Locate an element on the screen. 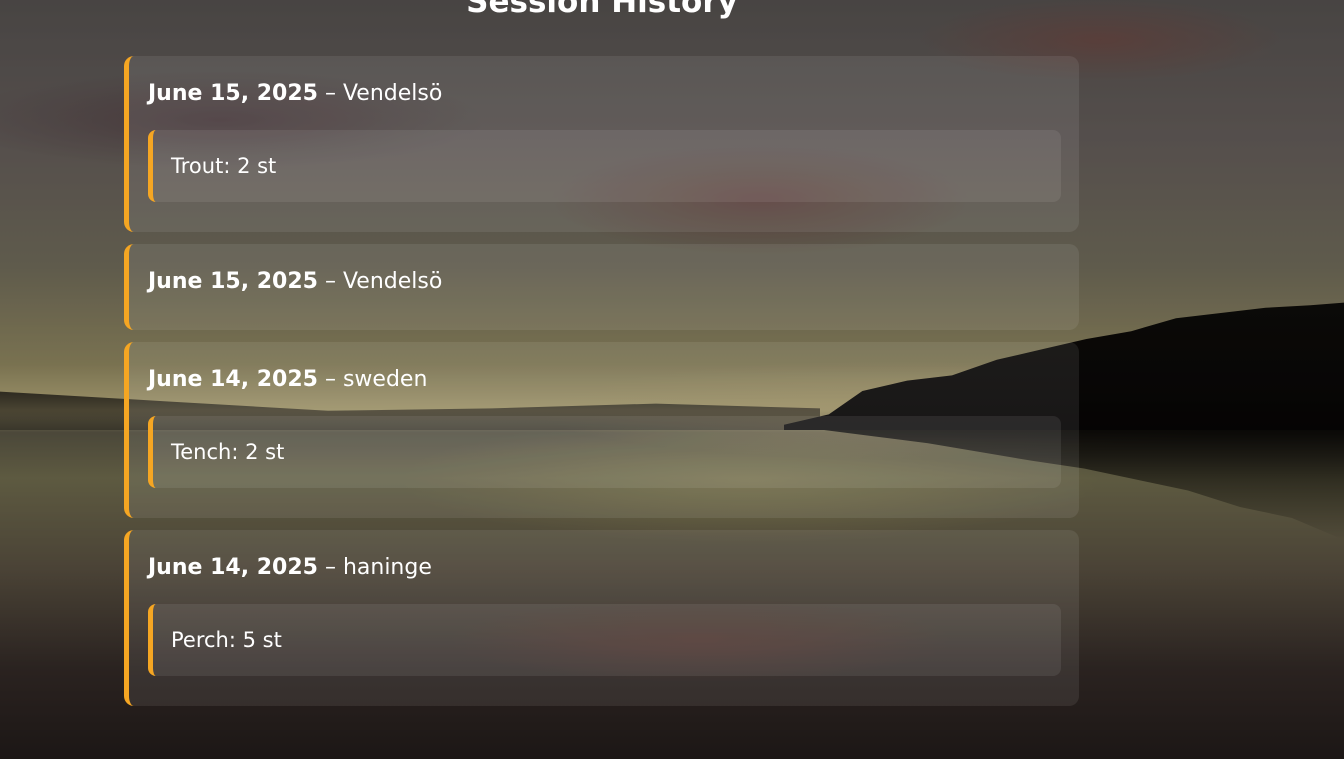 The width and height of the screenshot is (1344, 759). session-card: June 15, 2025 – Vendelsö is located at coordinates (601, 287).